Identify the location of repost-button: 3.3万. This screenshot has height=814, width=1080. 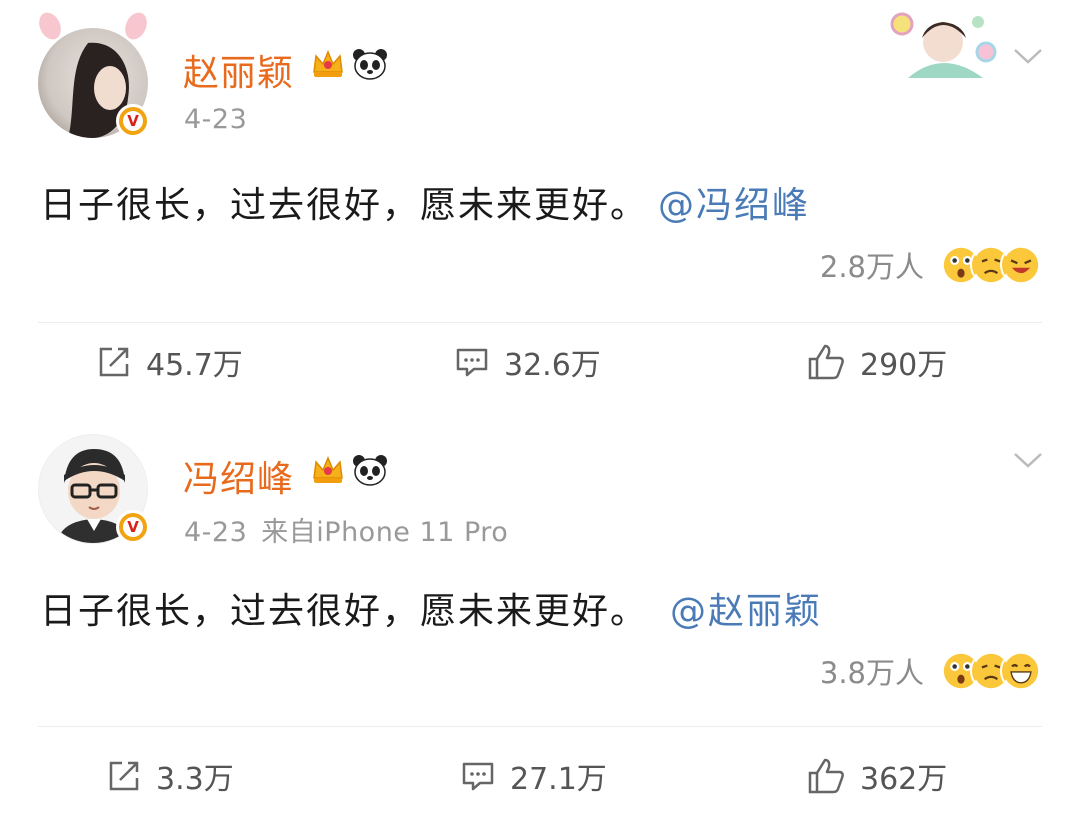
(170, 776).